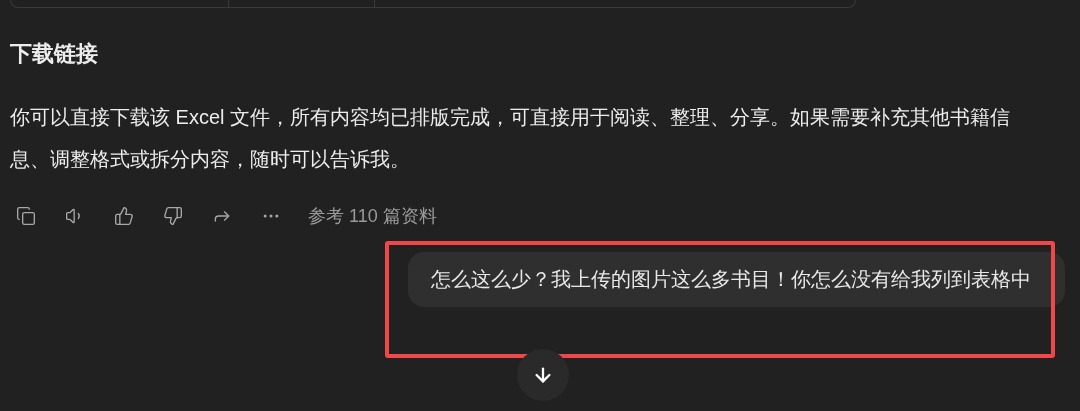 The image size is (1080, 411). Describe the element at coordinates (543, 375) in the screenshot. I see `scroll-down-button` at that location.